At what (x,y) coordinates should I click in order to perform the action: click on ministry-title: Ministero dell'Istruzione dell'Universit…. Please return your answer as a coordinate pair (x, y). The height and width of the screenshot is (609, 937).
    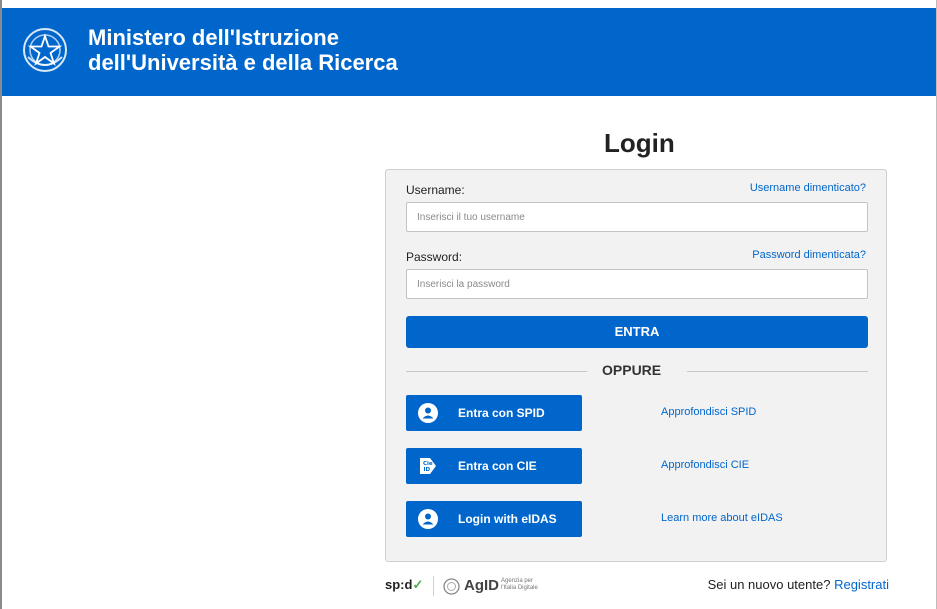
    Looking at the image, I should click on (243, 50).